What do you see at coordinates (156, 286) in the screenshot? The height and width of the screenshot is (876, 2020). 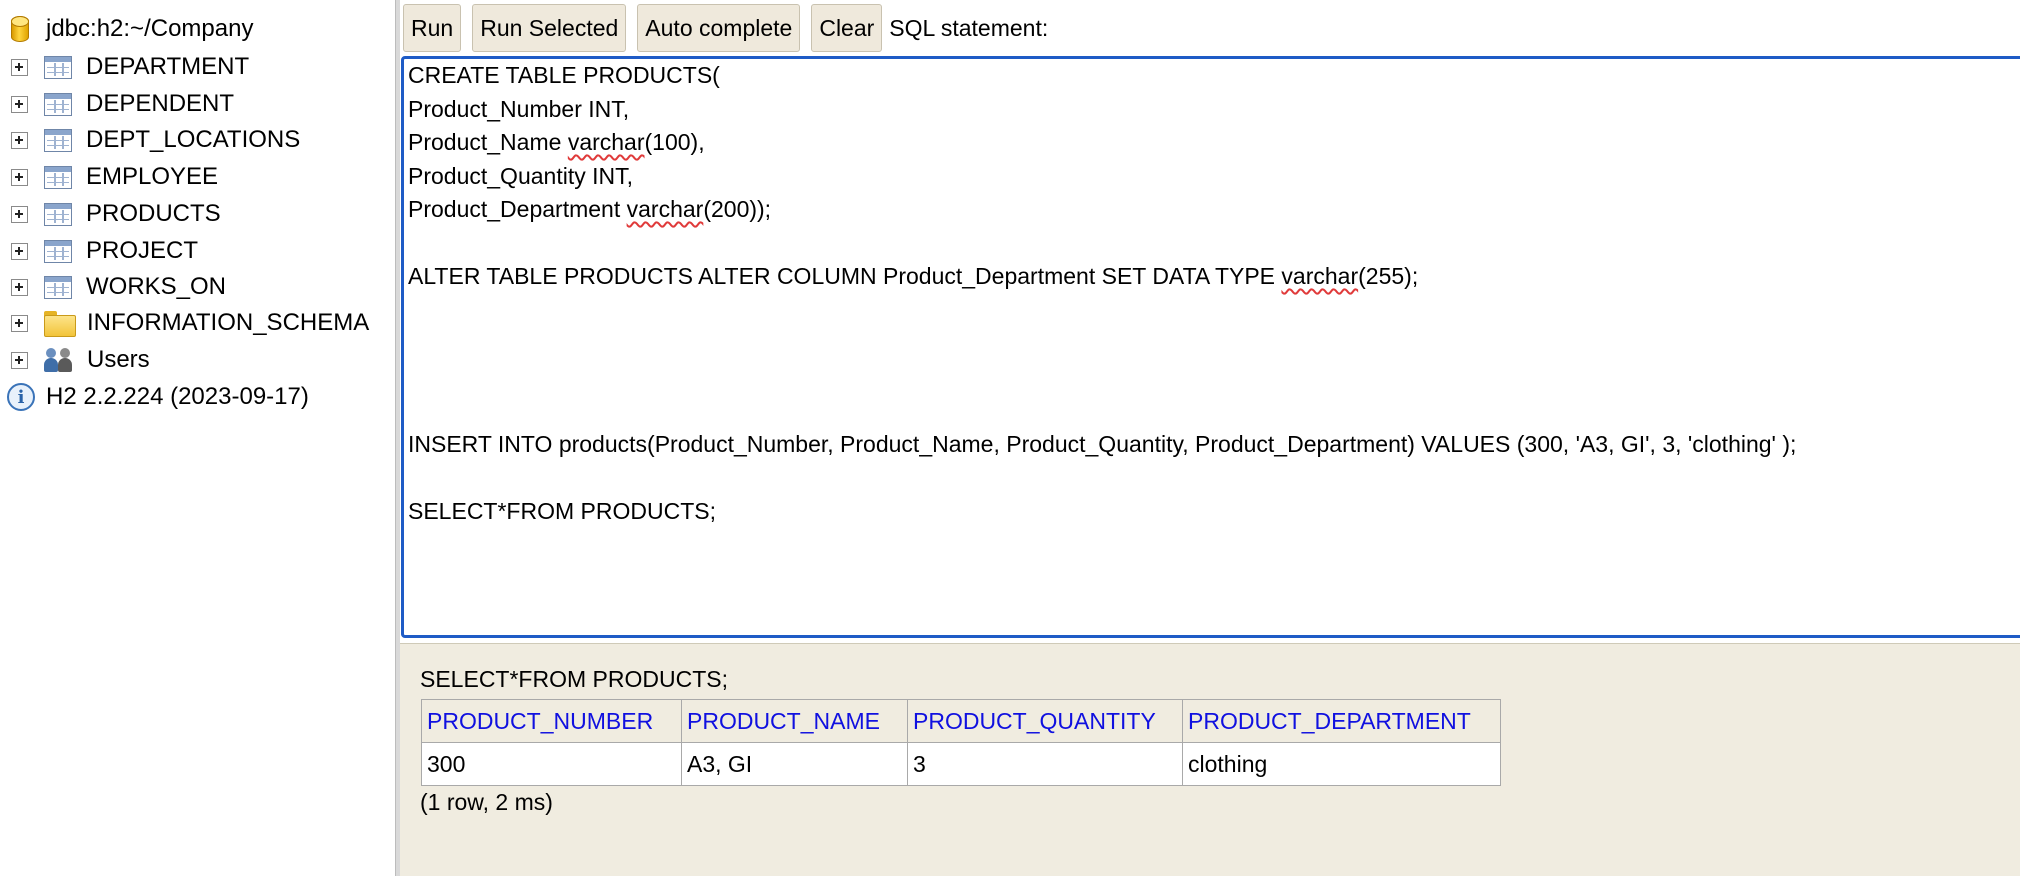 I see `tree-item-label: WORKS_ON` at bounding box center [156, 286].